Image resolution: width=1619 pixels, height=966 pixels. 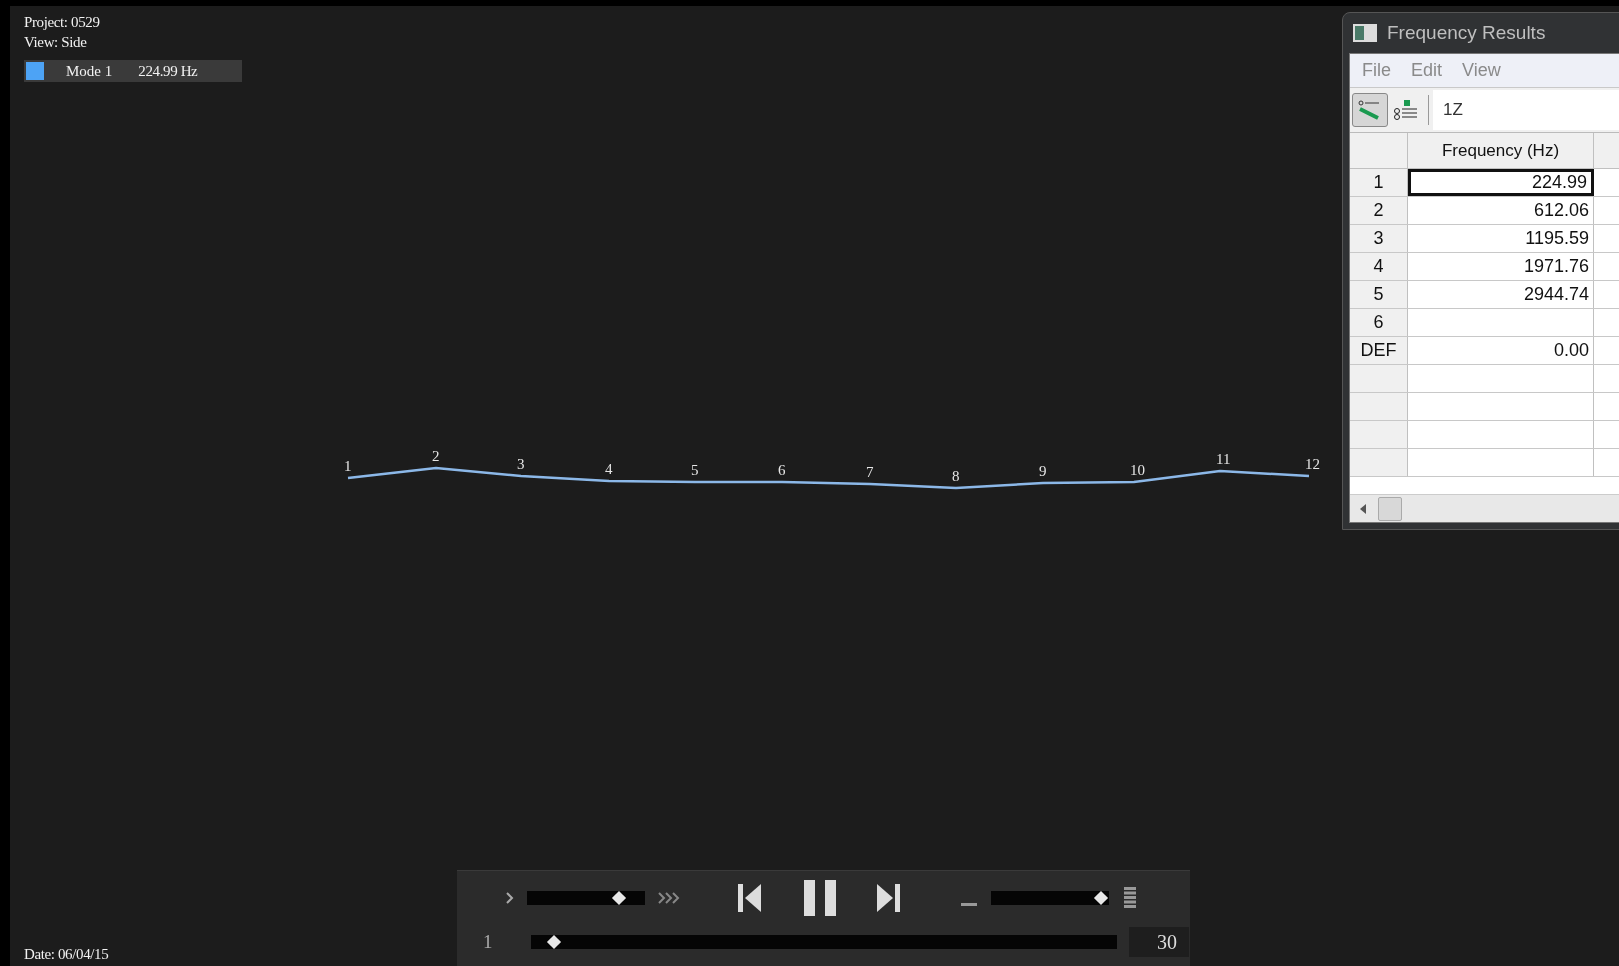 What do you see at coordinates (1501, 350) in the screenshot?
I see `table-cell: 0.00` at bounding box center [1501, 350].